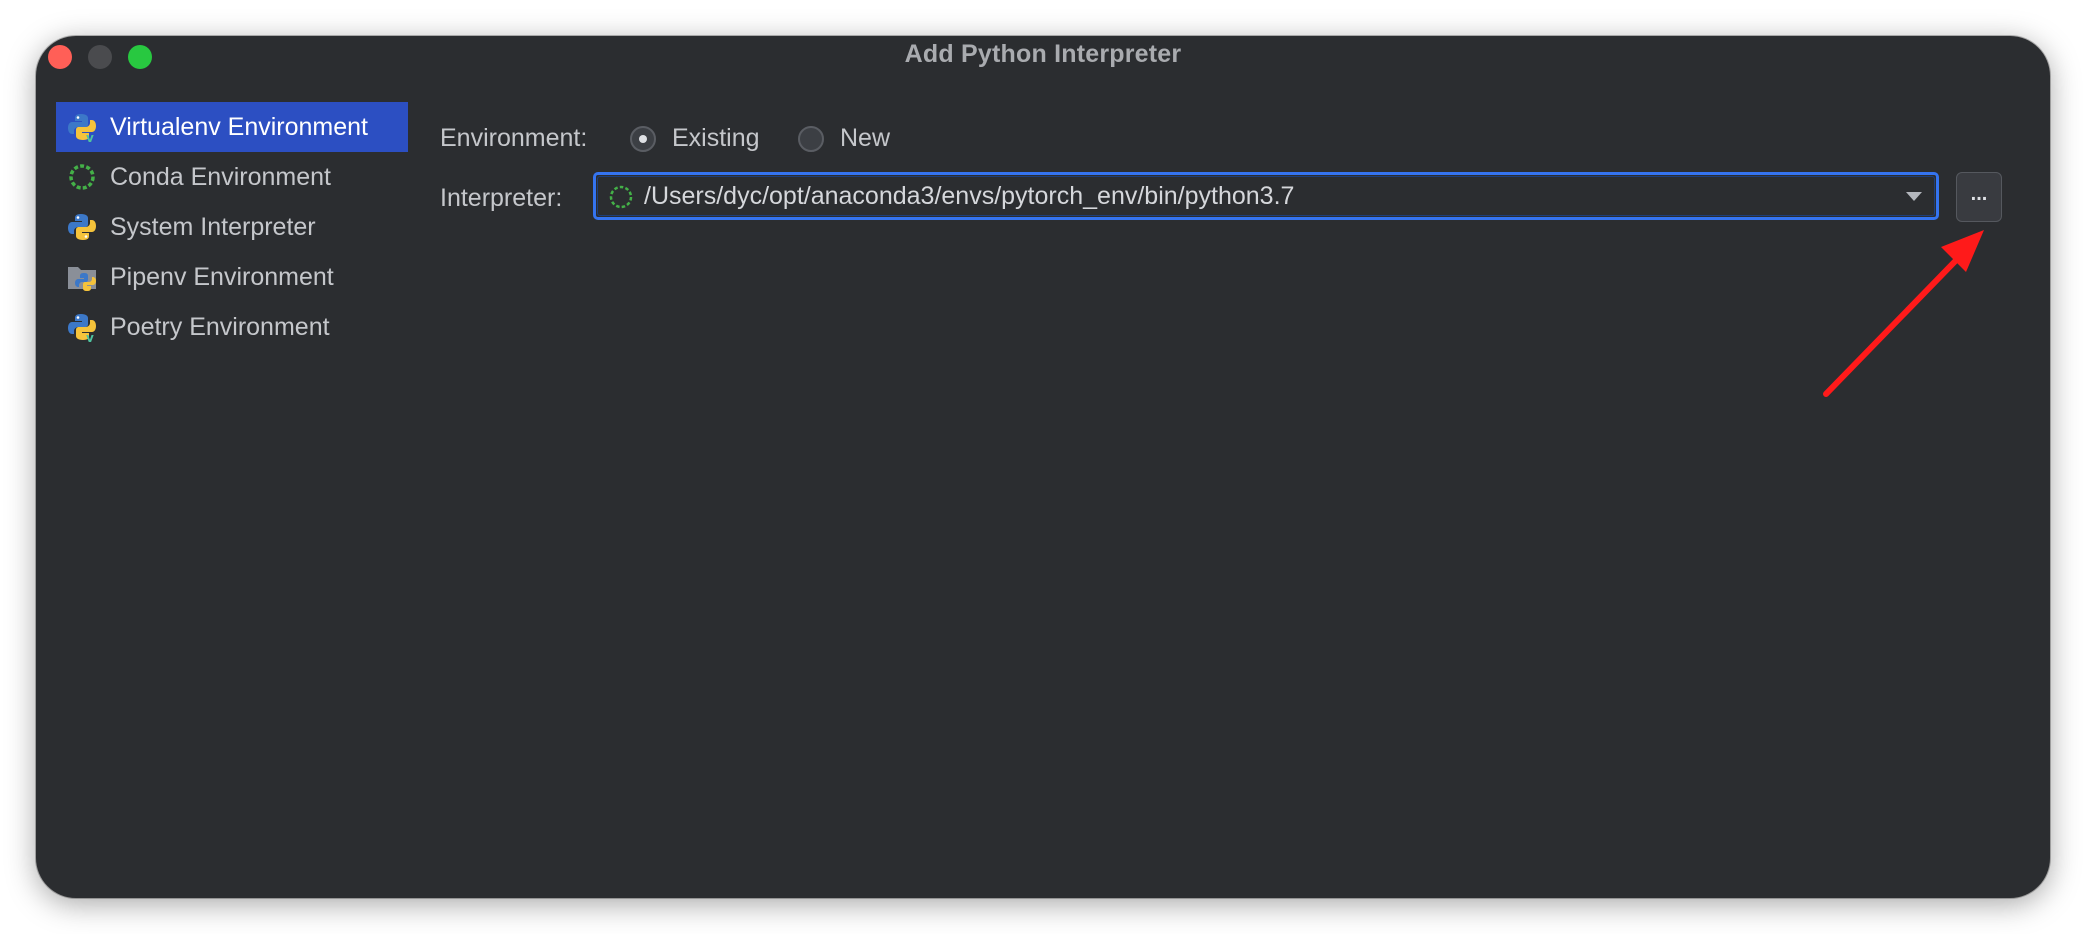  What do you see at coordinates (222, 276) in the screenshot?
I see `sidebar-item-label: Pipenv Environment` at bounding box center [222, 276].